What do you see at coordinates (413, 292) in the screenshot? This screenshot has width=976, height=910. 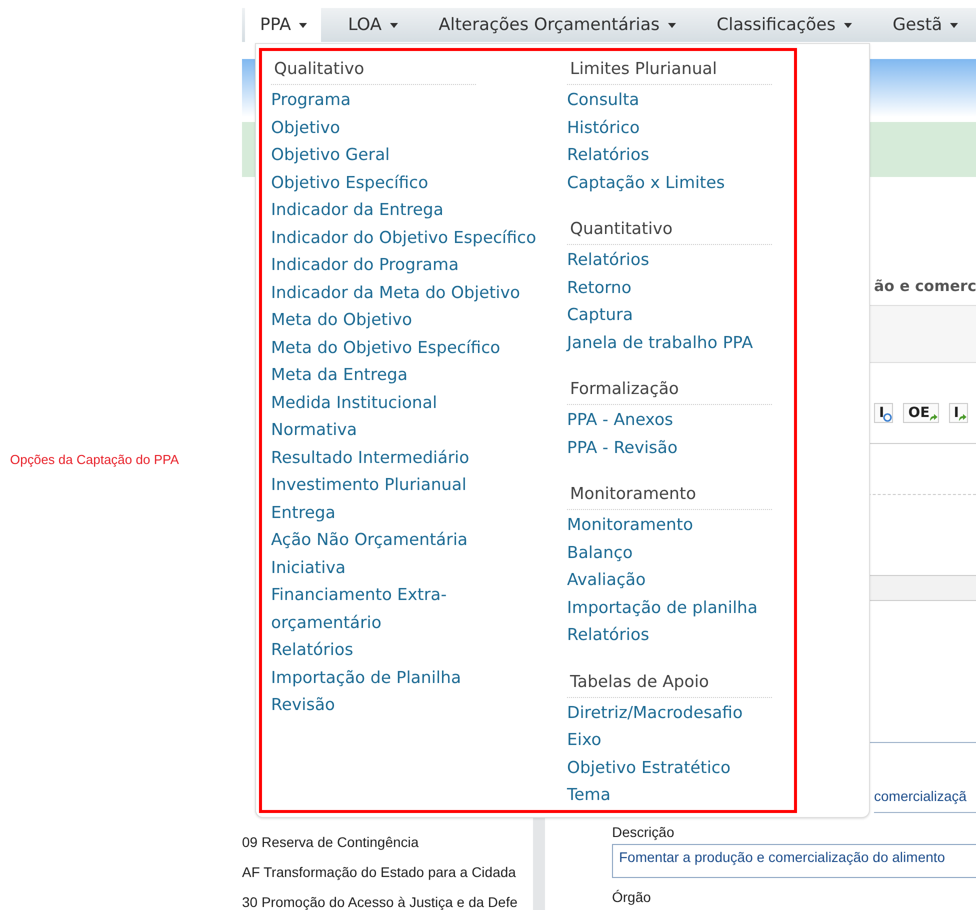 I see `menu-link: Indicador da Meta do Objetivo` at bounding box center [413, 292].